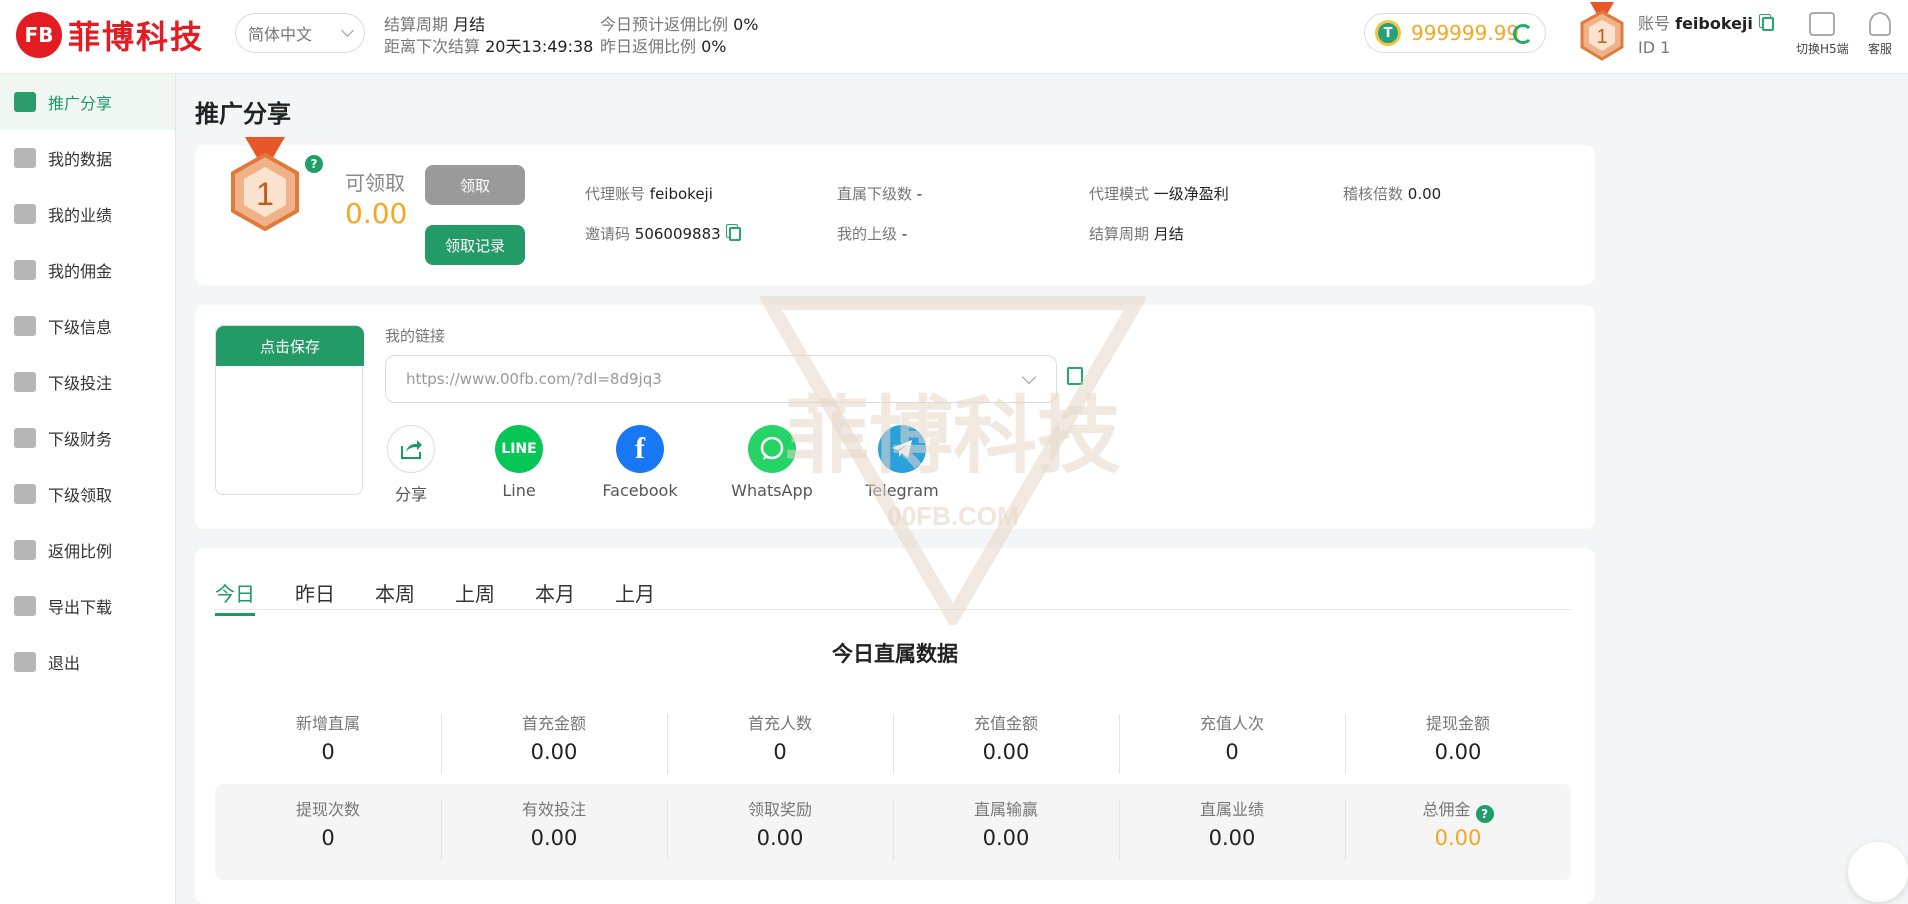  I want to click on download-folder-icon, so click(25, 606).